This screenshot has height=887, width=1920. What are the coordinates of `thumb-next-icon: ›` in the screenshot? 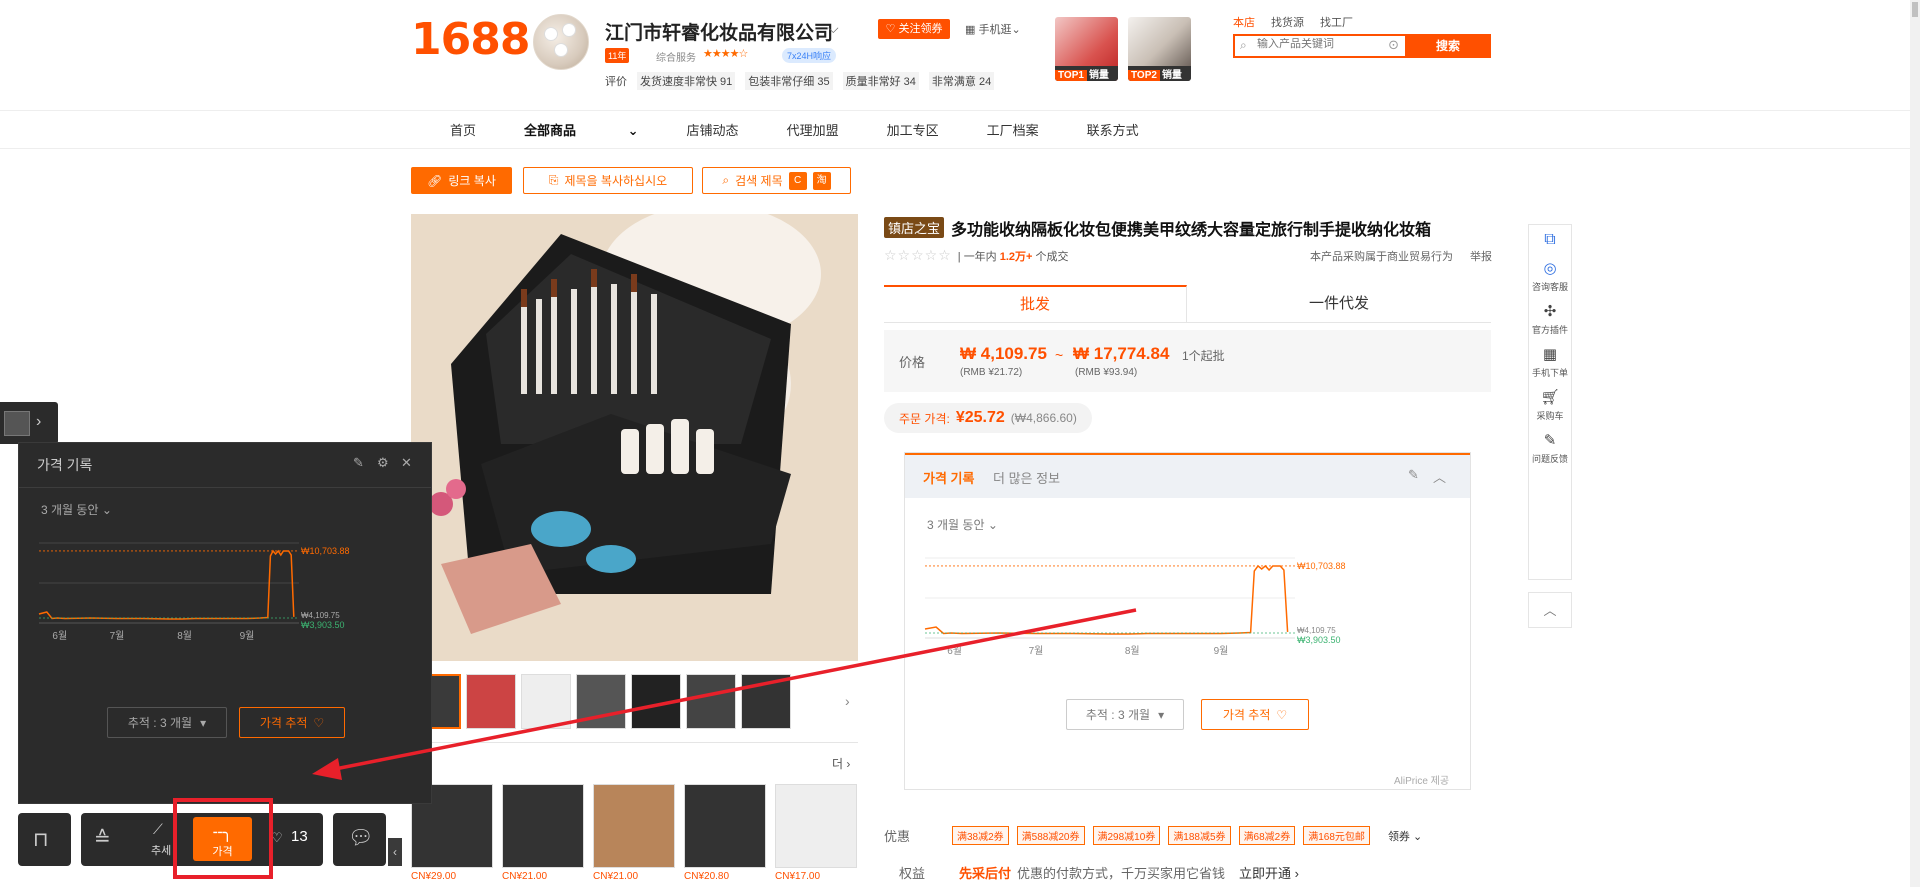 It's located at (847, 701).